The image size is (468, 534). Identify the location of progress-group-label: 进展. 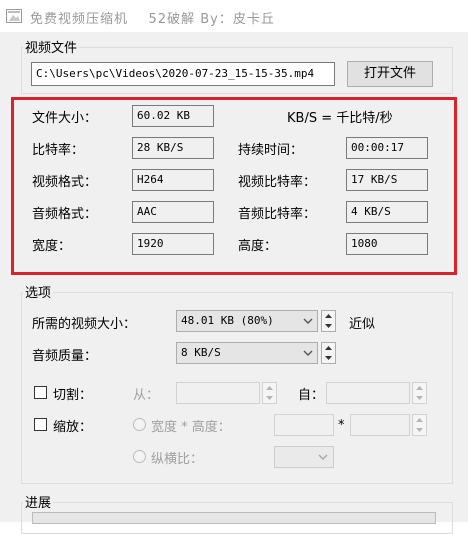
(38, 501).